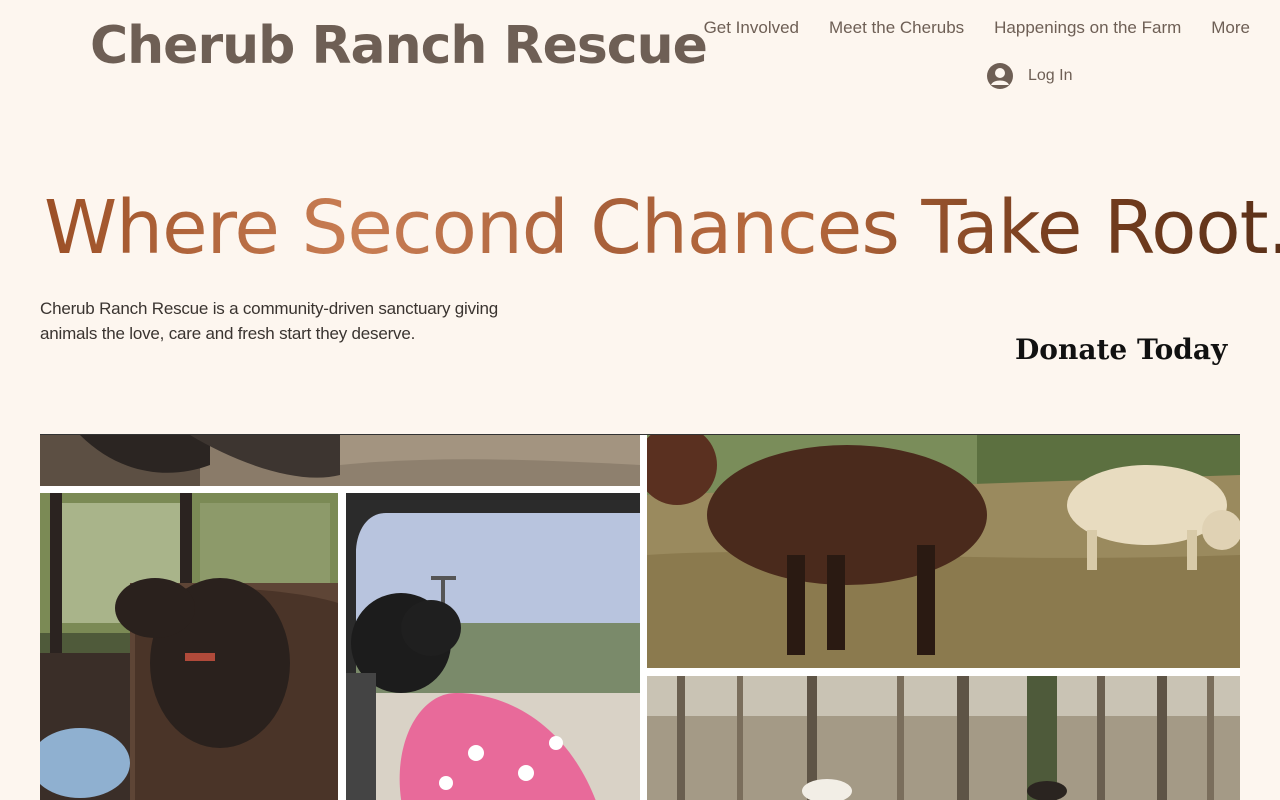 This screenshot has height=800, width=1280. What do you see at coordinates (751, 28) in the screenshot?
I see `nav-get-involved: Get Involved` at bounding box center [751, 28].